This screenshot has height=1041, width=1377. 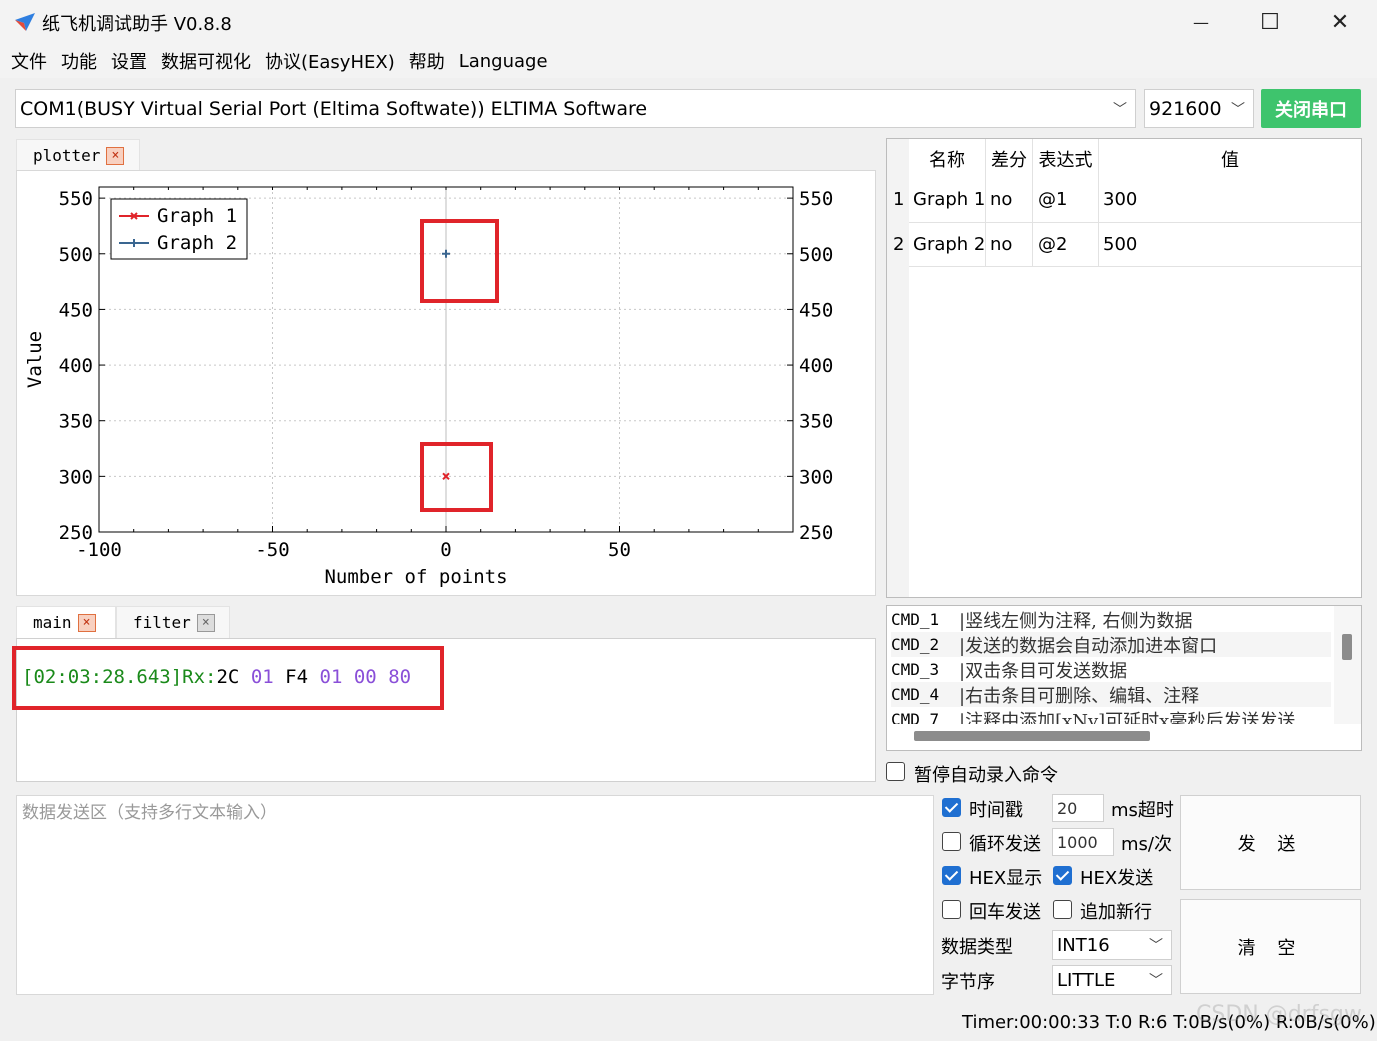 What do you see at coordinates (1083, 945) in the screenshot?
I see `data-type-value: INT16` at bounding box center [1083, 945].